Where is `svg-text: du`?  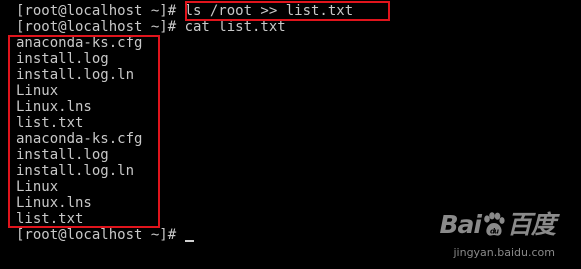
svg-text: du is located at coordinates (494, 232).